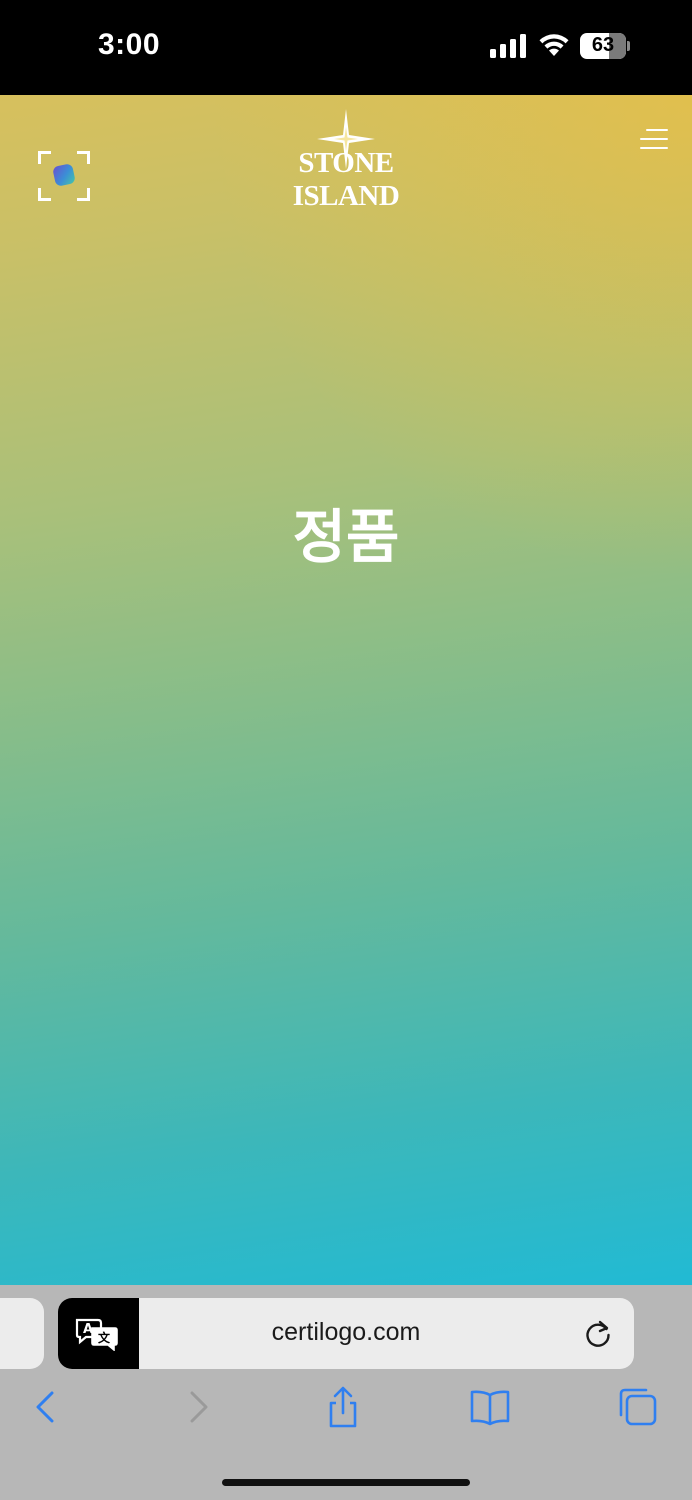 This screenshot has height=1500, width=692. I want to click on svg-text: 文, so click(104, 1337).